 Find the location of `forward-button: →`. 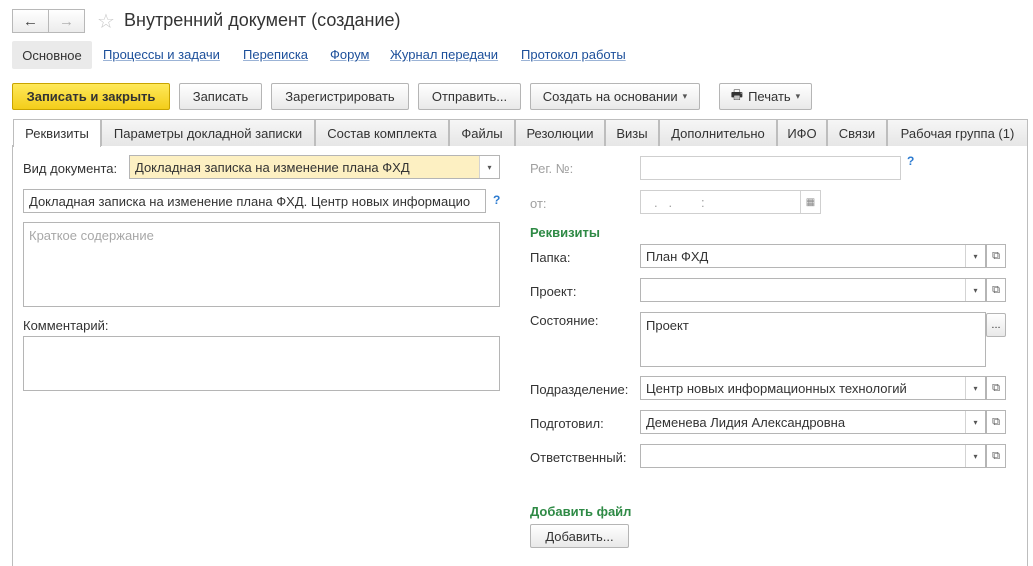

forward-button: → is located at coordinates (66, 21).